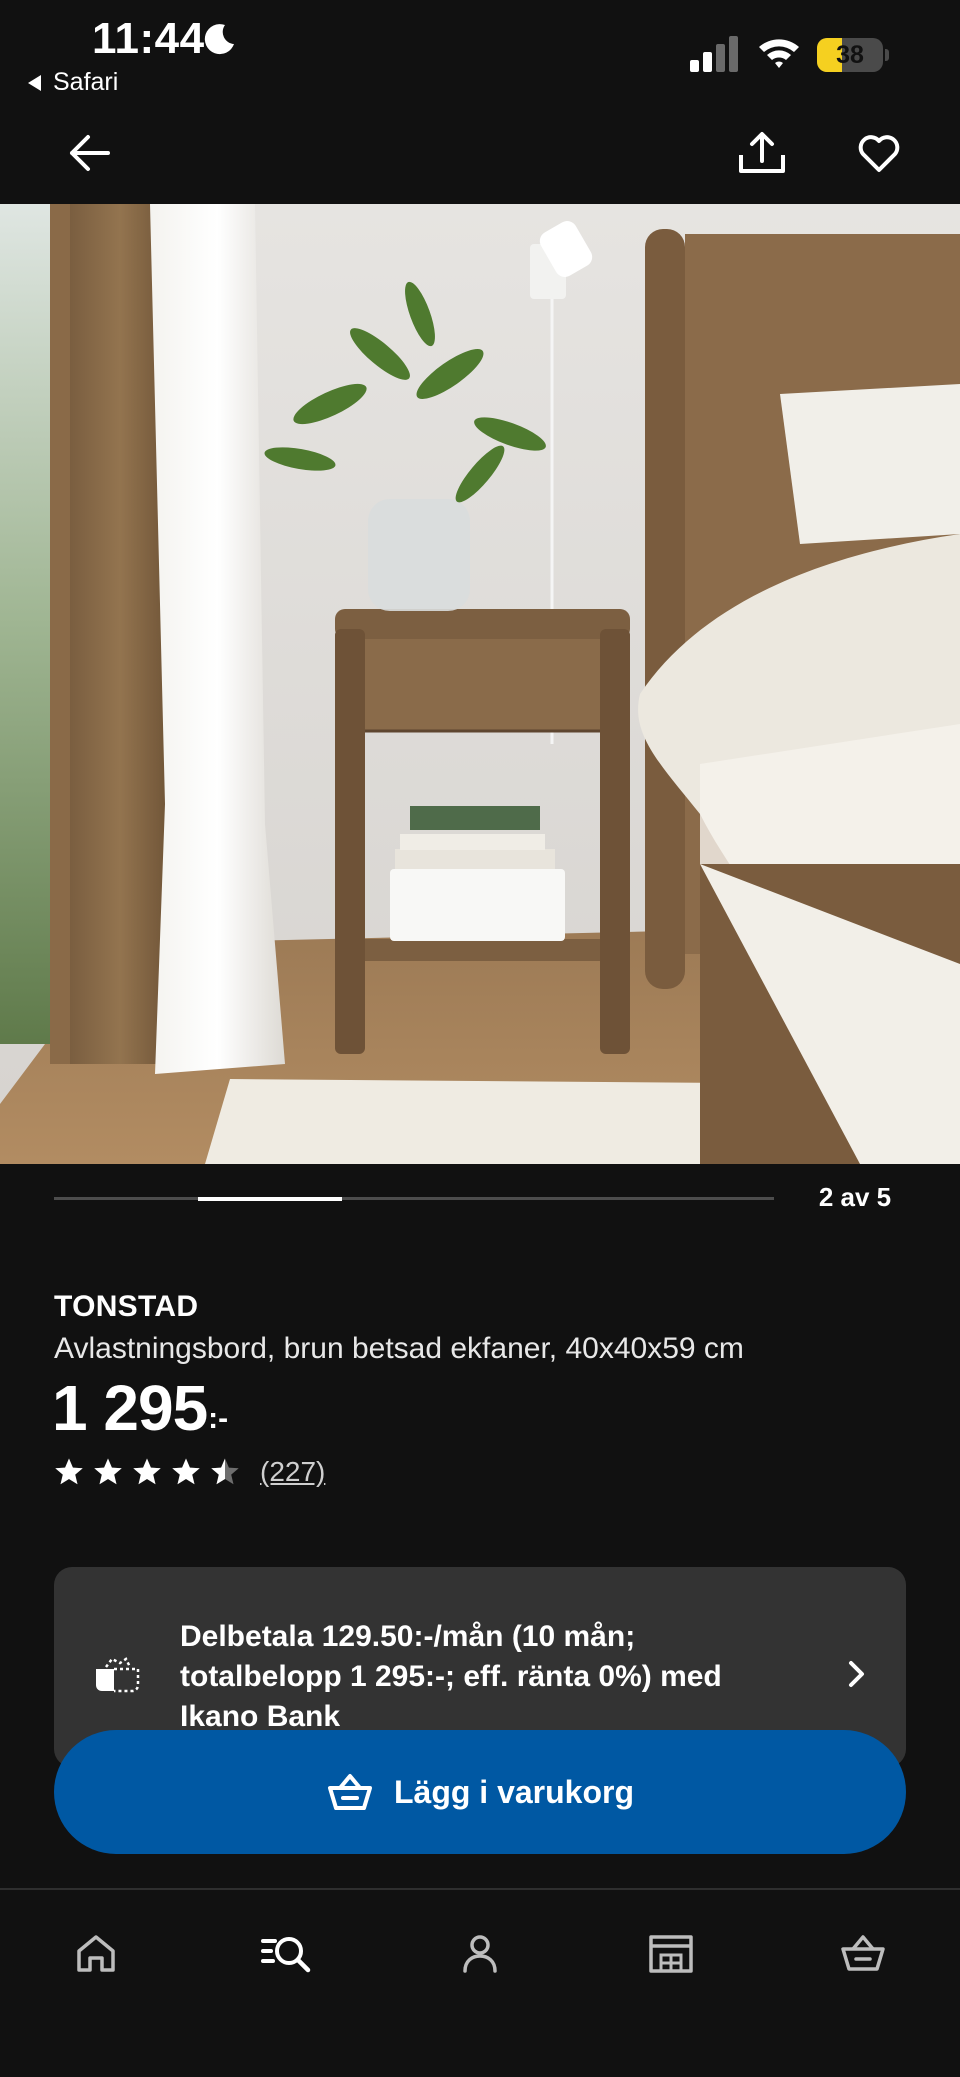 This screenshot has width=960, height=2077. Describe the element at coordinates (850, 55) in the screenshot. I see `battery-percent: 38` at that location.